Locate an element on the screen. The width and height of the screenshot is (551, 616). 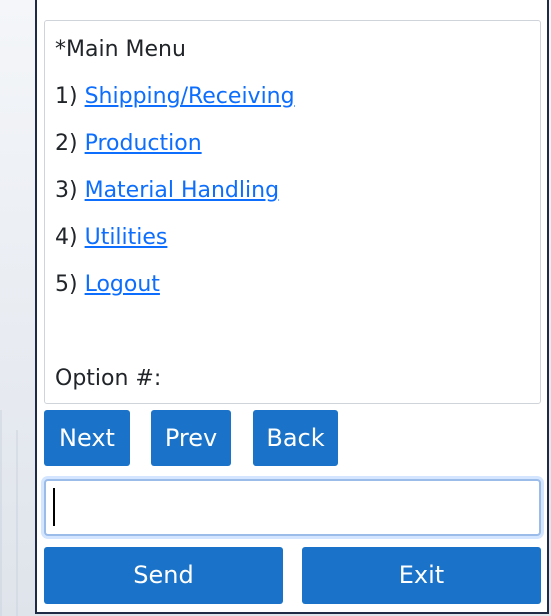
menu-link-shipping-receiving: Shipping/Receiving is located at coordinates (190, 96).